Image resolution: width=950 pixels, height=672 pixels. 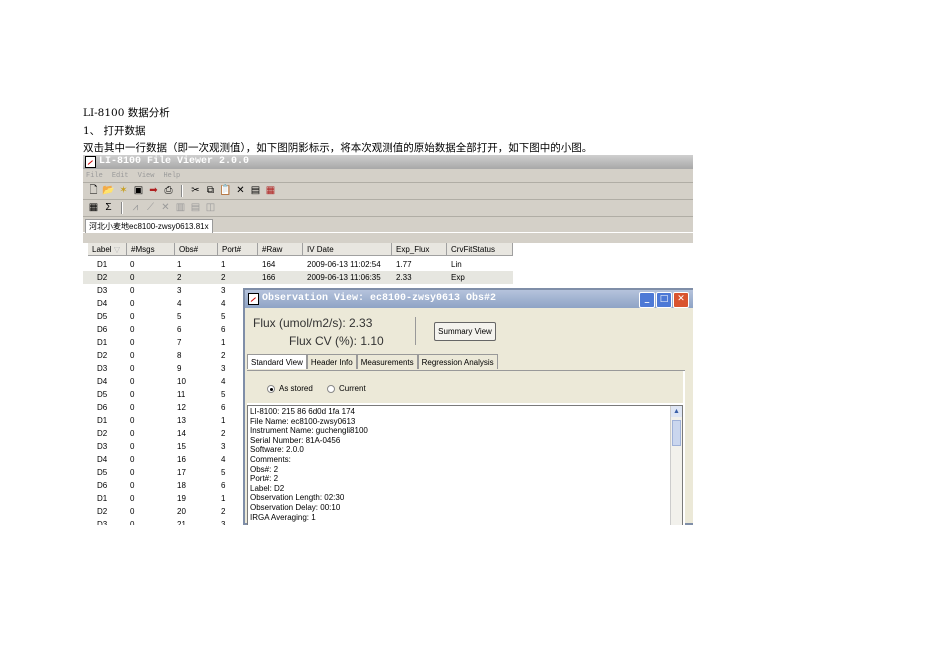 I want to click on column-header-port: Port#, so click(x=238, y=249).